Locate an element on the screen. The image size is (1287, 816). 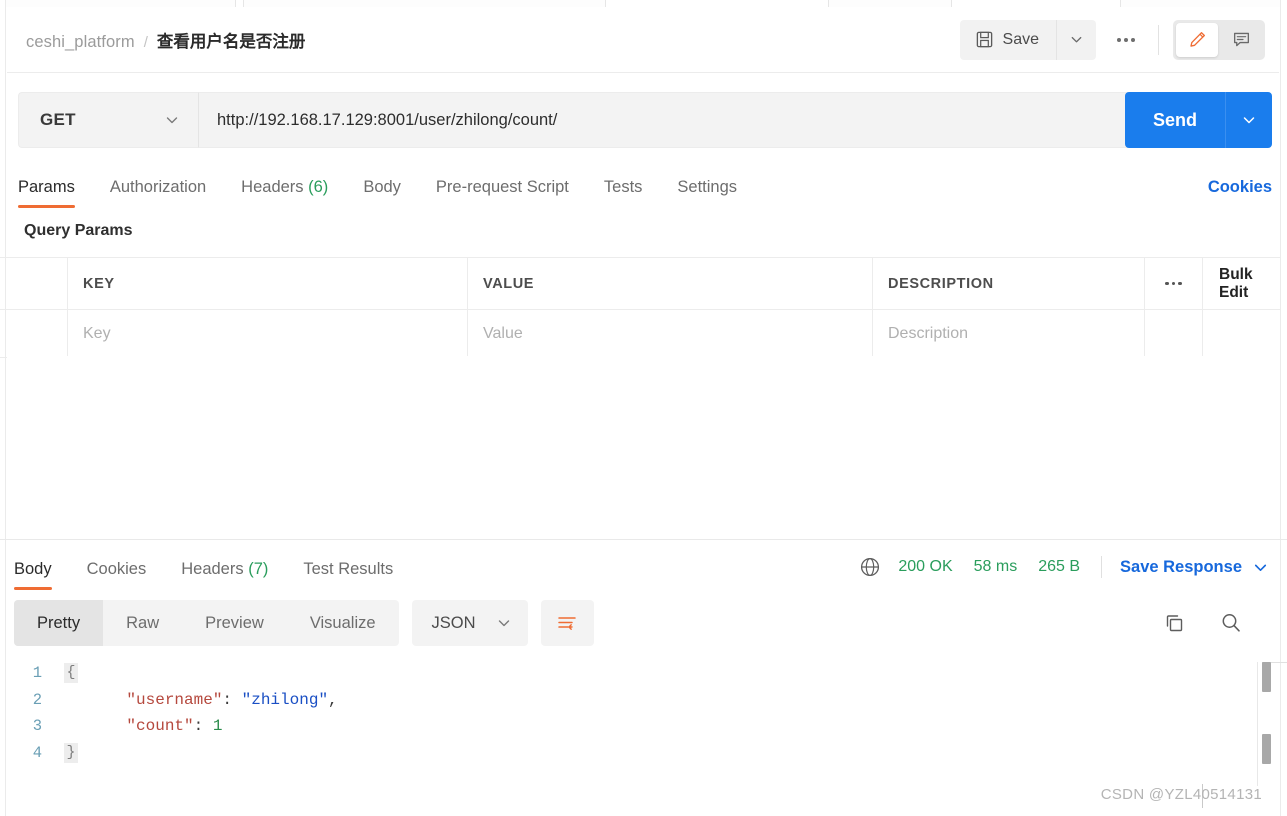
tab-headers: Headers (6) is located at coordinates (284, 193).